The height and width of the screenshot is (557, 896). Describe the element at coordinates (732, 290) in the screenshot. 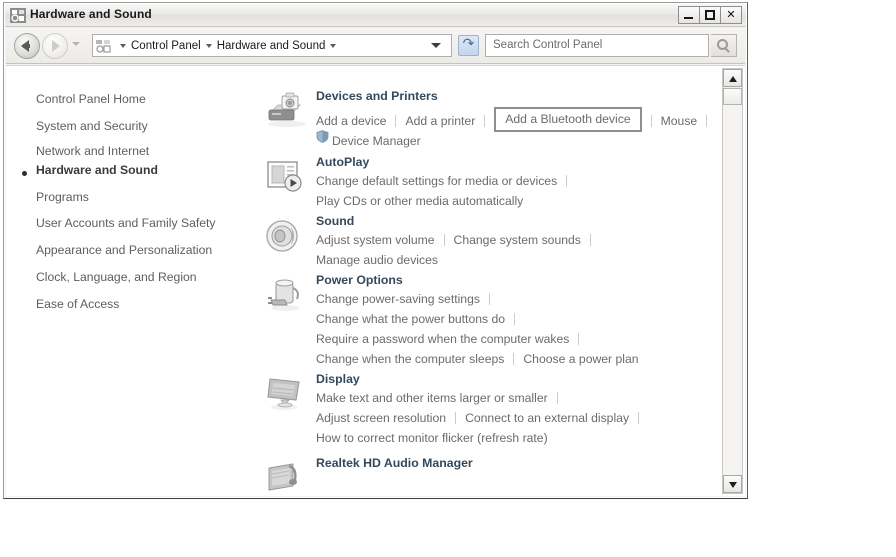

I see `scrollbar-track` at that location.